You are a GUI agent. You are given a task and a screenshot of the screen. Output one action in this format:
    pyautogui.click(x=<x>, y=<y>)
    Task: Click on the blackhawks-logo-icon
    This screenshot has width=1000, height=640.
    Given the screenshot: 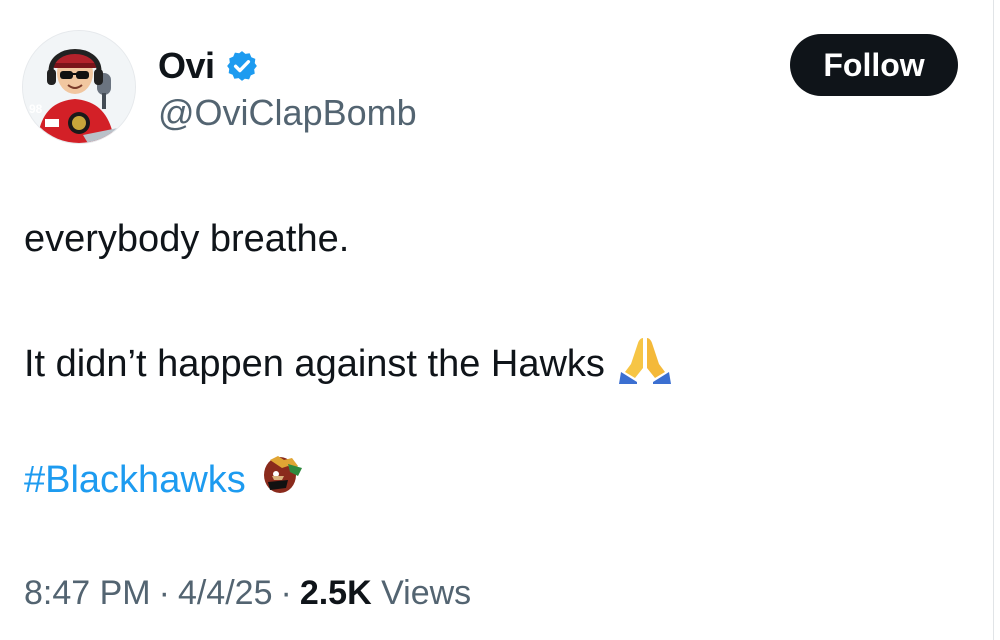 What is the action you would take?
    pyautogui.click(x=281, y=480)
    